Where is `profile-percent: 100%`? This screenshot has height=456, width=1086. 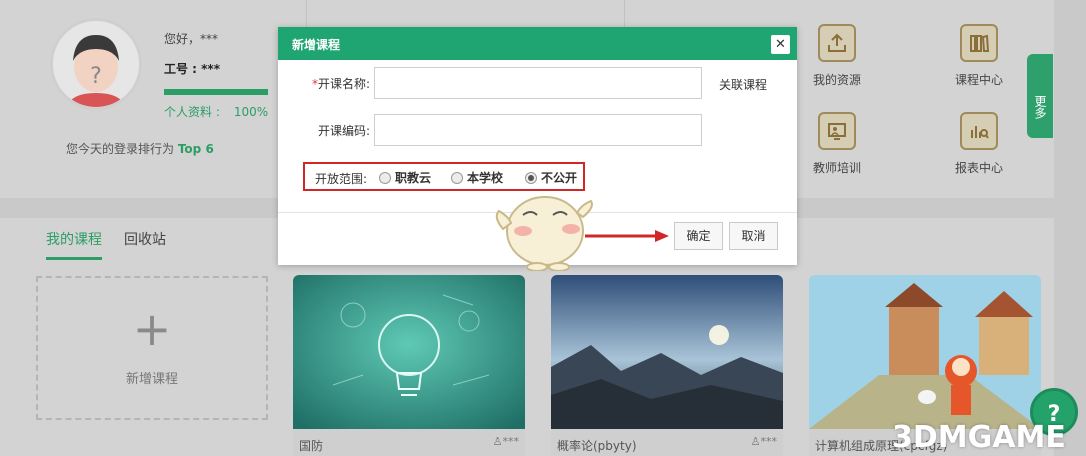
profile-percent: 100% is located at coordinates (251, 112).